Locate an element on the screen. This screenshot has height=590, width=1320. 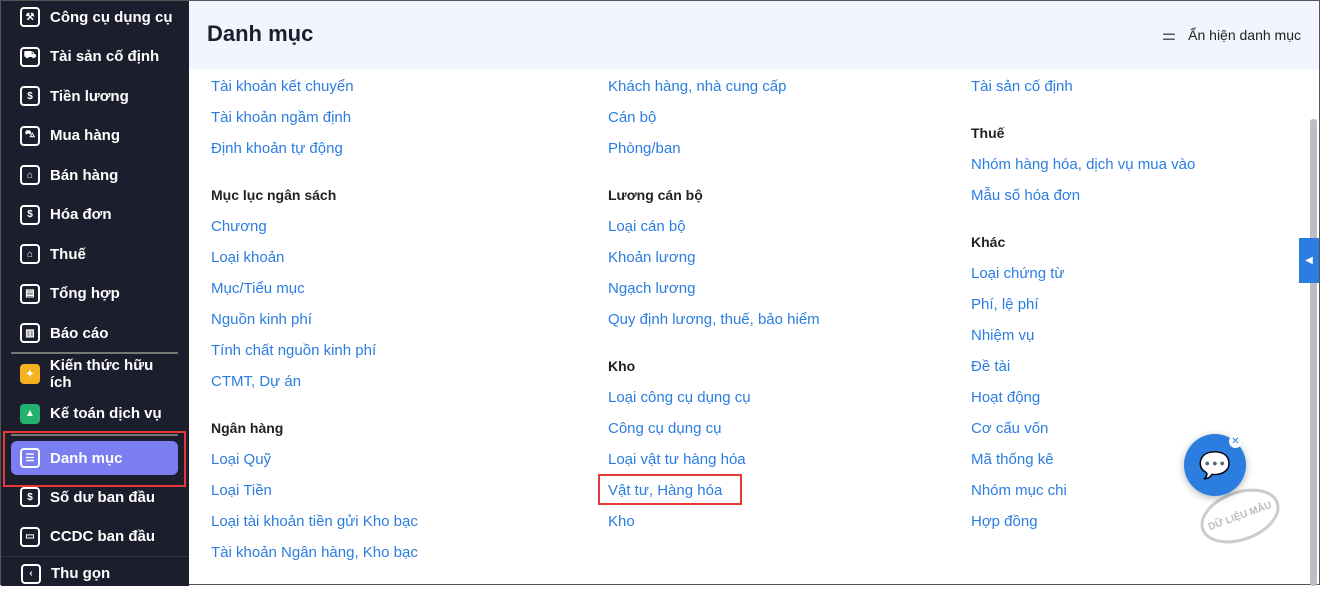
category-link: Phòng/ban is located at coordinates (714, 148).